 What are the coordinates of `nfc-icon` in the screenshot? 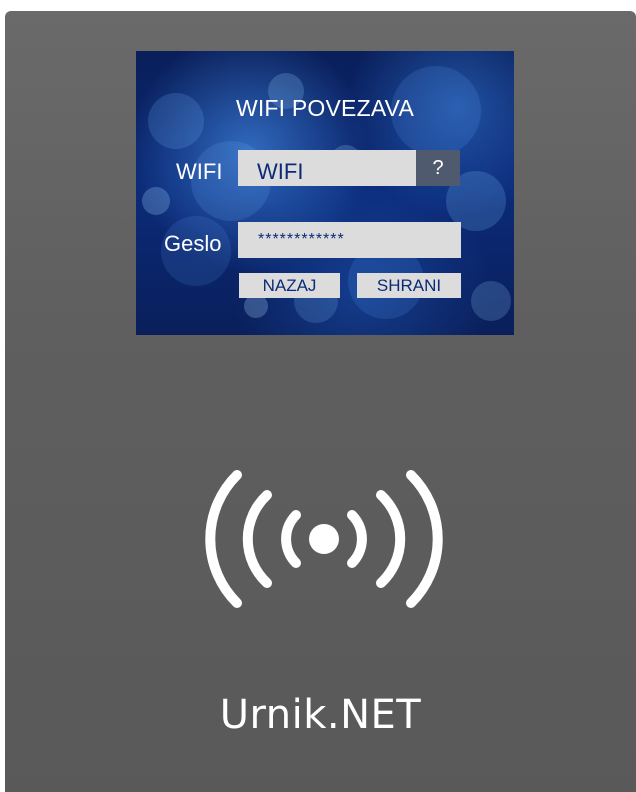 It's located at (324, 539).